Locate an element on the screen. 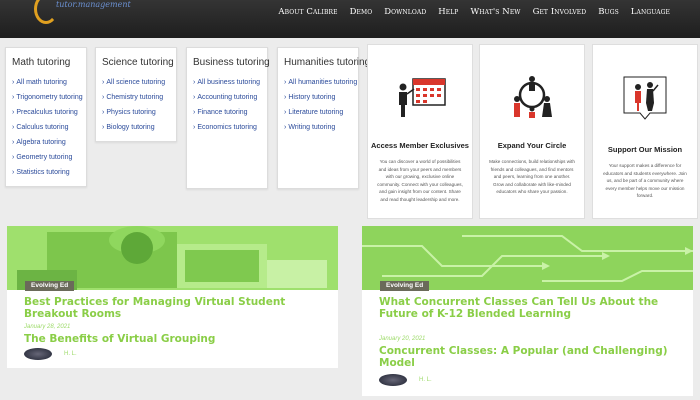 This screenshot has width=700, height=400. card-title: Business tutoring is located at coordinates (231, 62).